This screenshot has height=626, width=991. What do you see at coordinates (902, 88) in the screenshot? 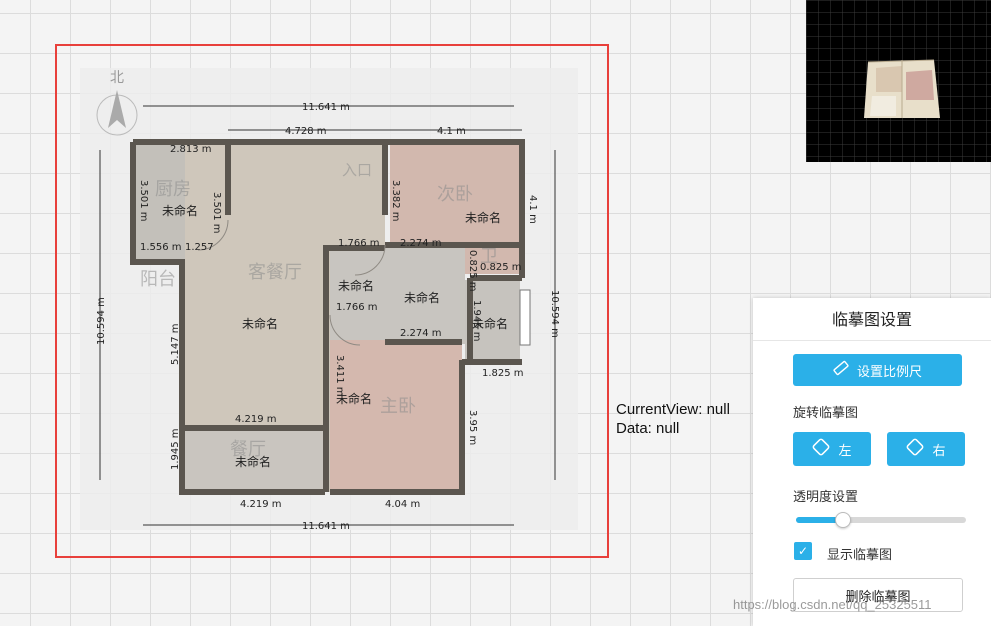
I see `3d-model` at bounding box center [902, 88].